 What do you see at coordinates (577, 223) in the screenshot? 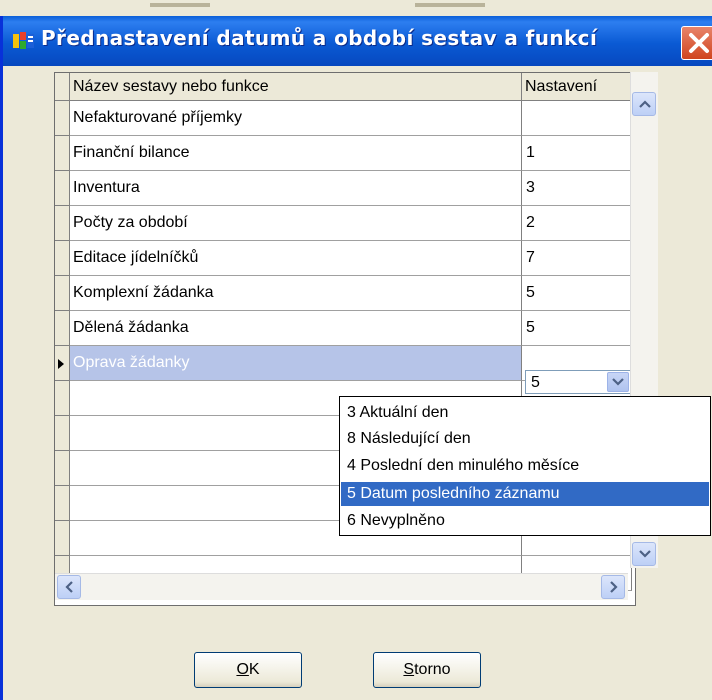
I see `cell-setting: 2` at bounding box center [577, 223].